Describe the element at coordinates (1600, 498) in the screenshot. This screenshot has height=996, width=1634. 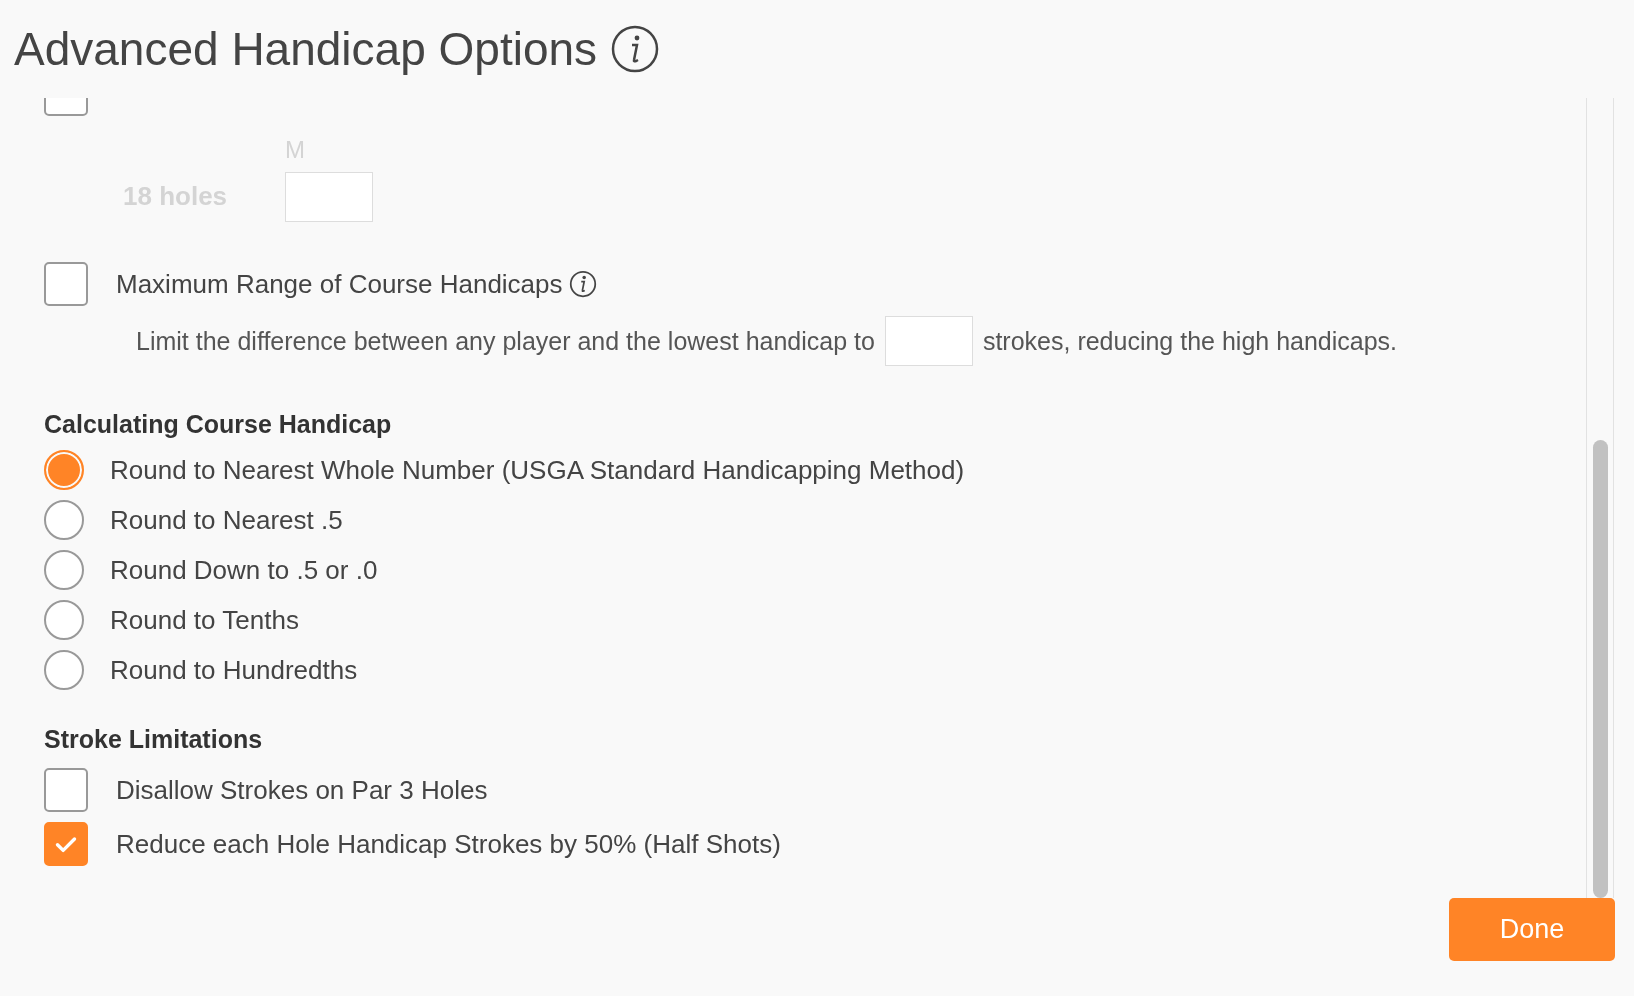
I see `scrollbar` at that location.